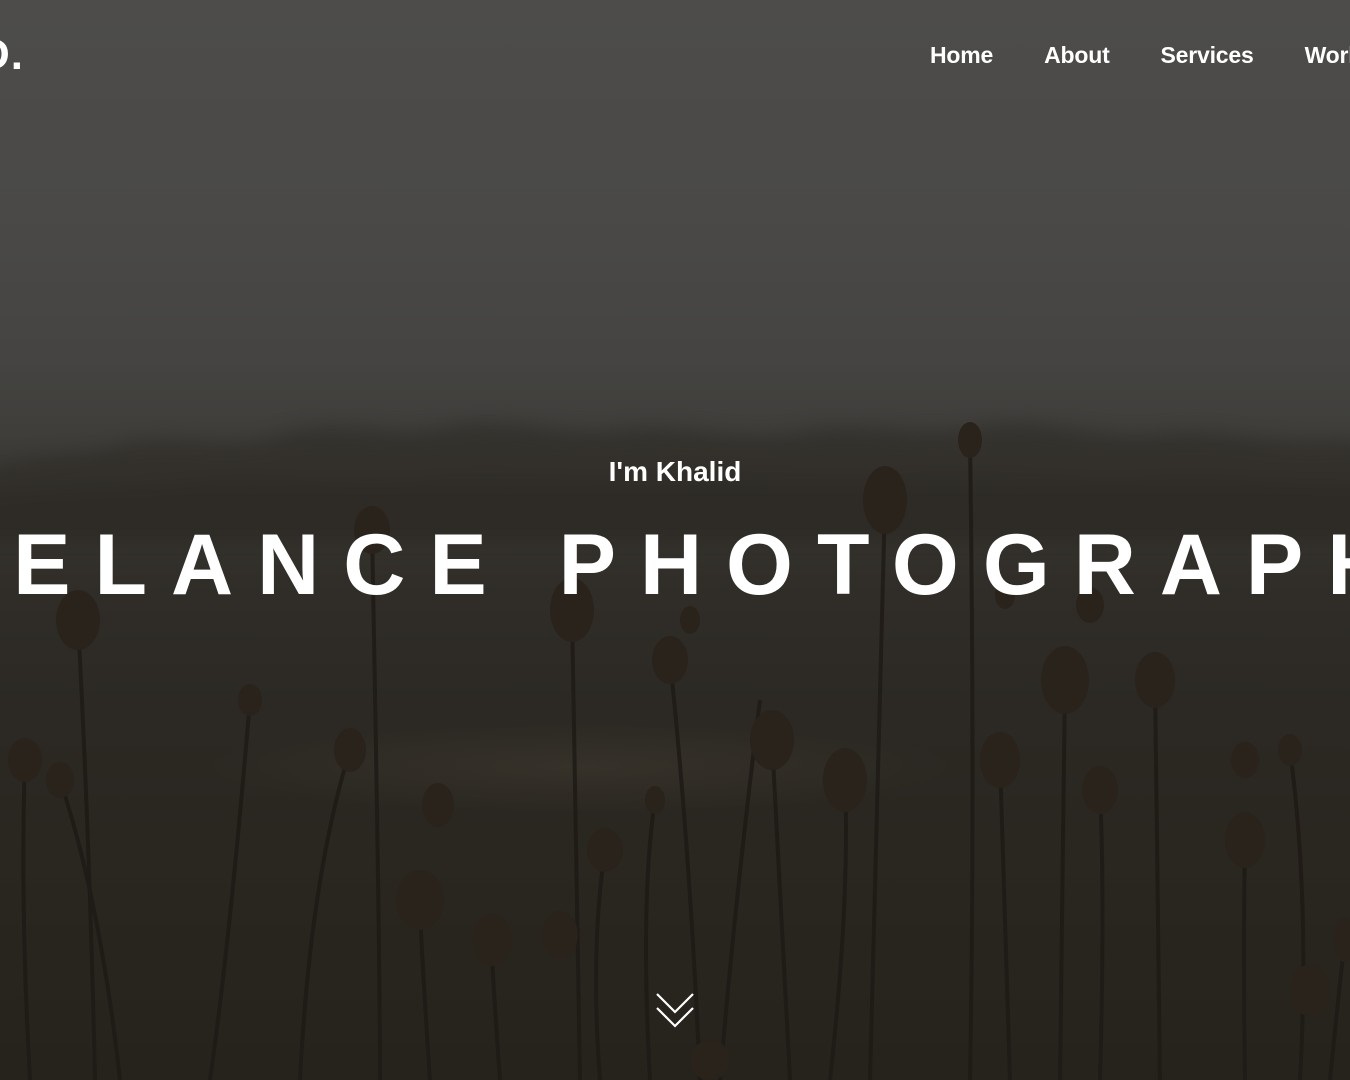 This screenshot has height=1080, width=1350. I want to click on hero-intro: I'm Khalid, so click(675, 471).